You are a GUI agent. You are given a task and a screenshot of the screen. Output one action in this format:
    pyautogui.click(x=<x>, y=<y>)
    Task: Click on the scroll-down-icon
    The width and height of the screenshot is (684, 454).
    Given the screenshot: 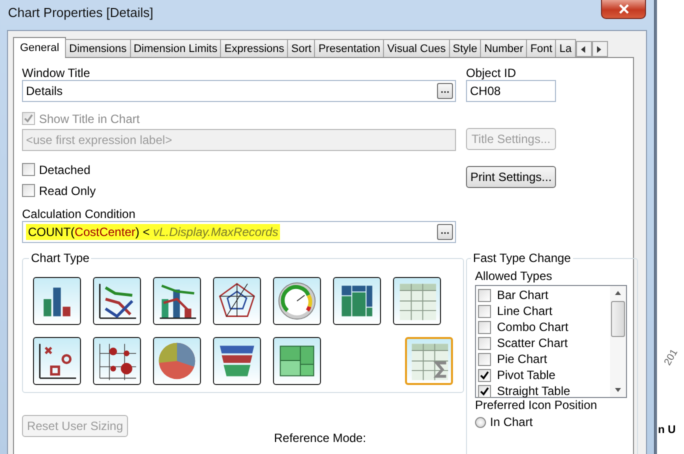 What is the action you would take?
    pyautogui.click(x=618, y=390)
    